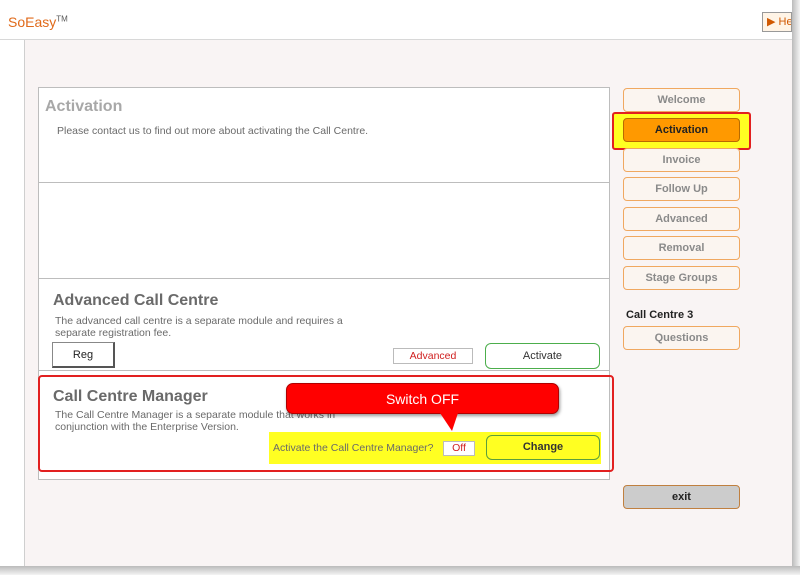 Image resolution: width=800 pixels, height=575 pixels. What do you see at coordinates (449, 422) in the screenshot?
I see `callout-pointer` at bounding box center [449, 422].